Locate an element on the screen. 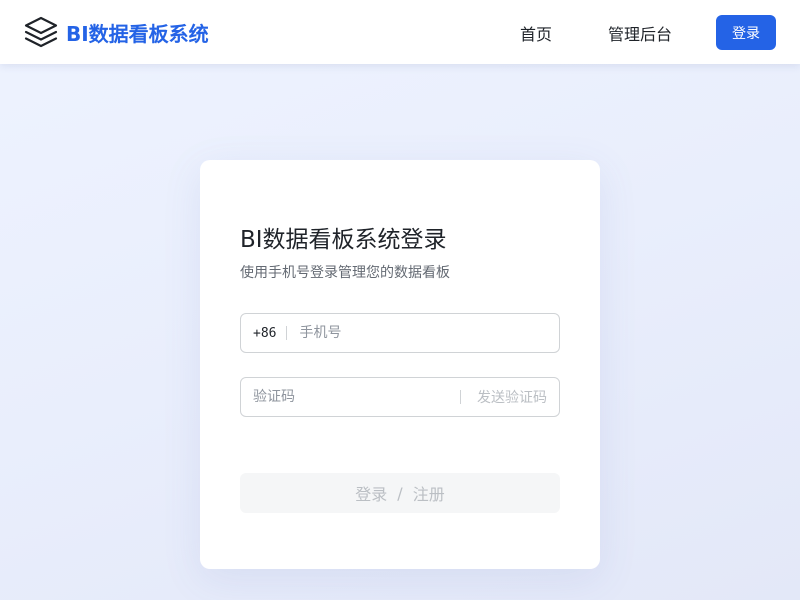 This screenshot has height=600, width=800. phone-field: +86 is located at coordinates (400, 333).